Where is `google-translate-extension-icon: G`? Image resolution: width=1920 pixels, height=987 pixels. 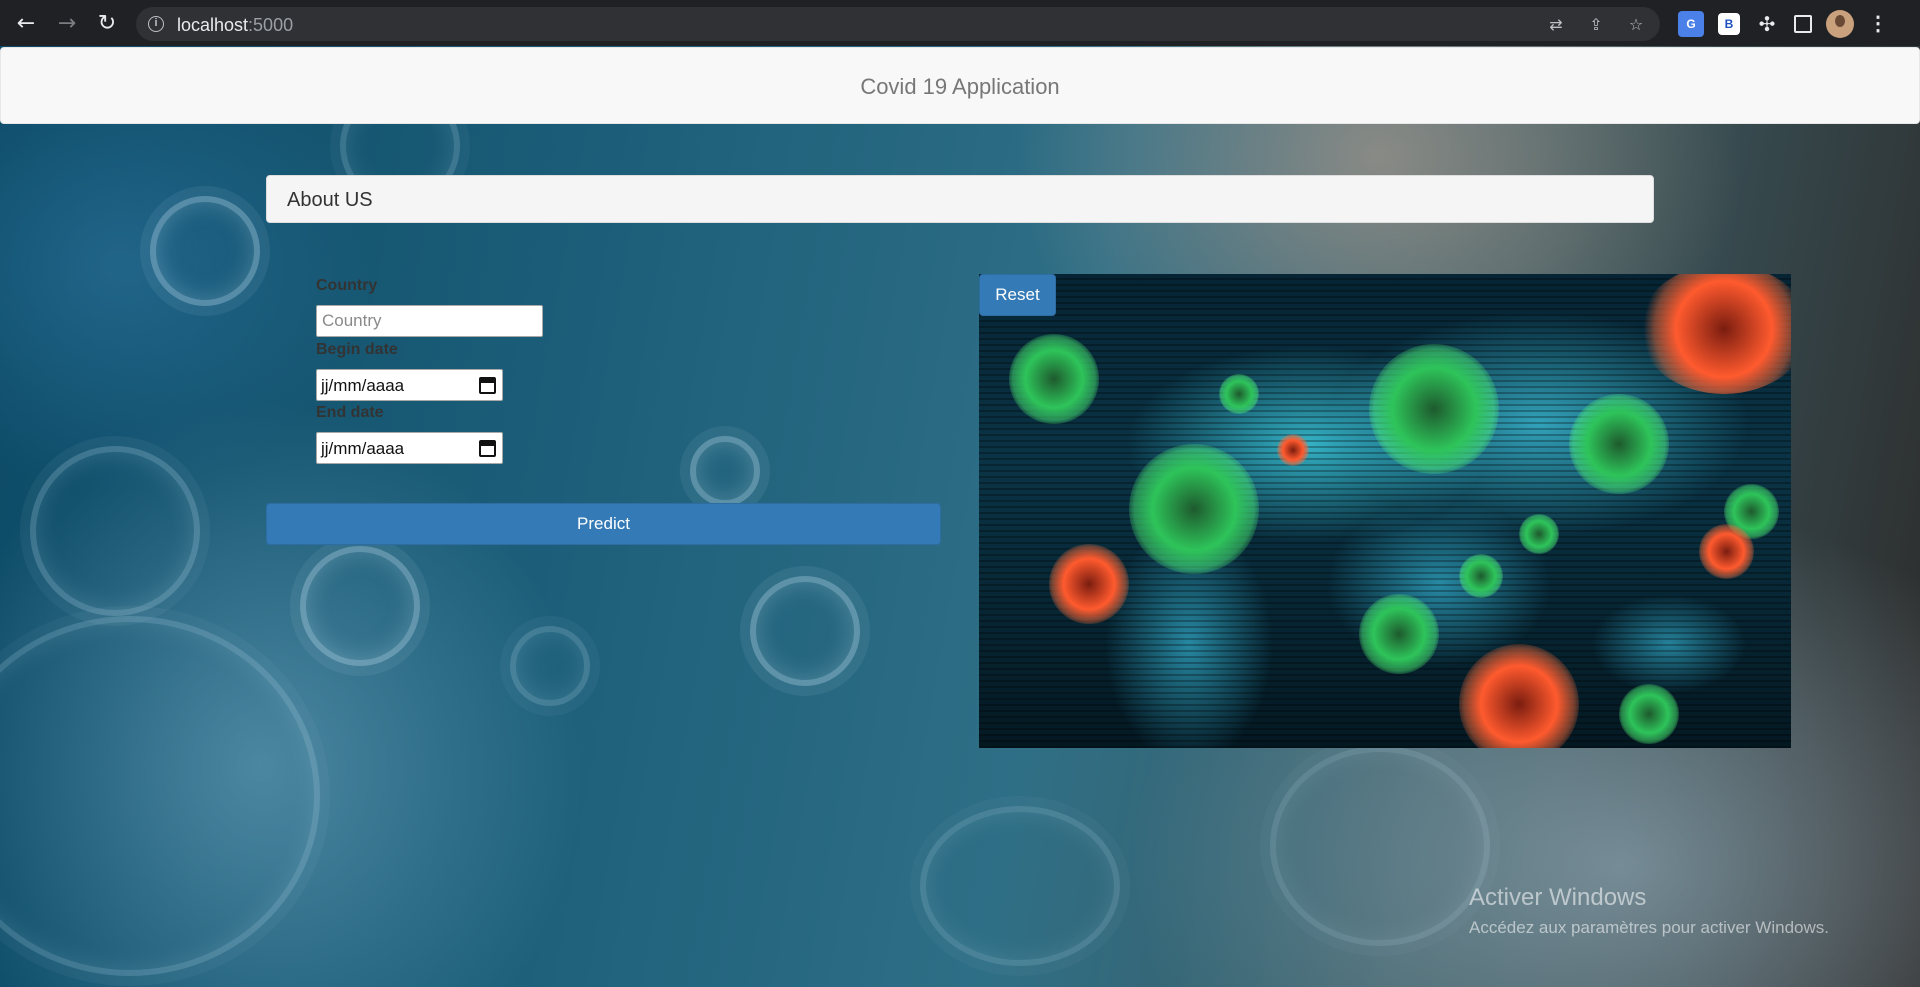 google-translate-extension-icon: G is located at coordinates (1691, 24).